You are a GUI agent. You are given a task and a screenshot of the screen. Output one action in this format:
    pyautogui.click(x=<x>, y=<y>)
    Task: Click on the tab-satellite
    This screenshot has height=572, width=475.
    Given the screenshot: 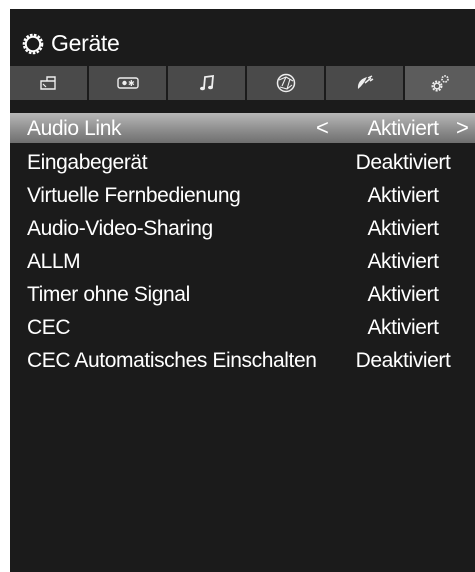 What is the action you would take?
    pyautogui.click(x=365, y=83)
    